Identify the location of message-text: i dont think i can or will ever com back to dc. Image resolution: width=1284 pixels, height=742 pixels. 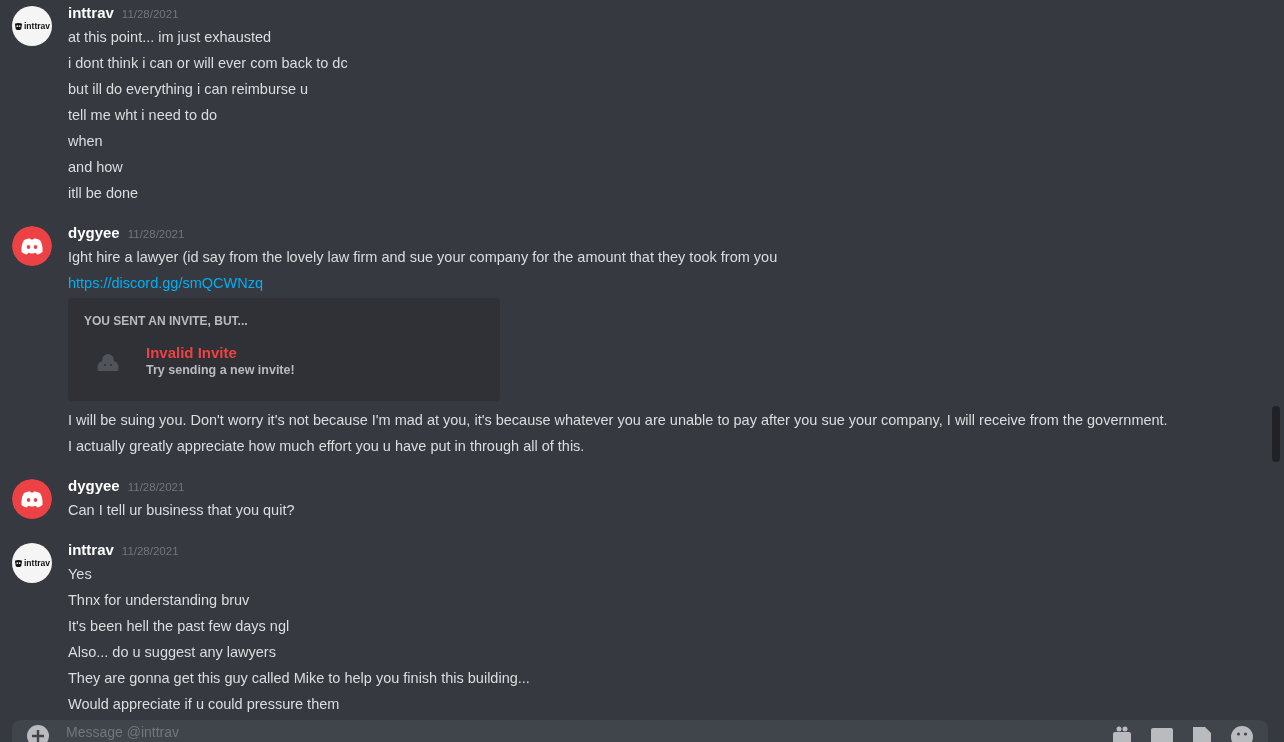
(208, 63).